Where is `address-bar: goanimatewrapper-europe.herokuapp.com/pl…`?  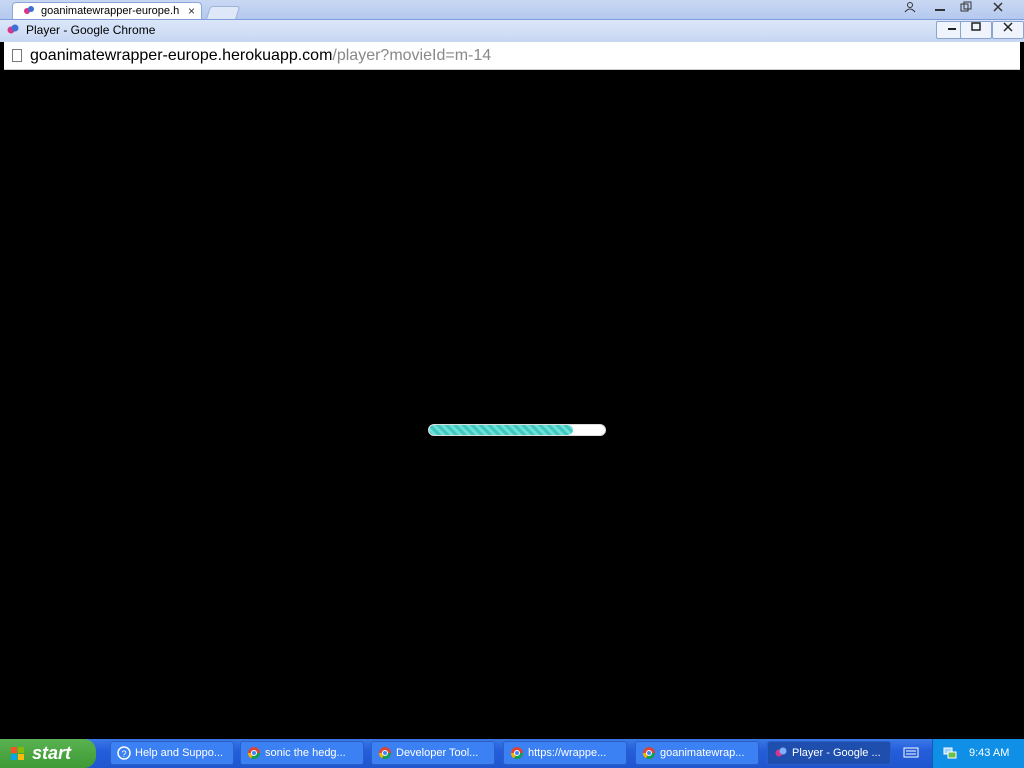
address-bar: goanimatewrapper-europe.herokuapp.com/pl… is located at coordinates (512, 56).